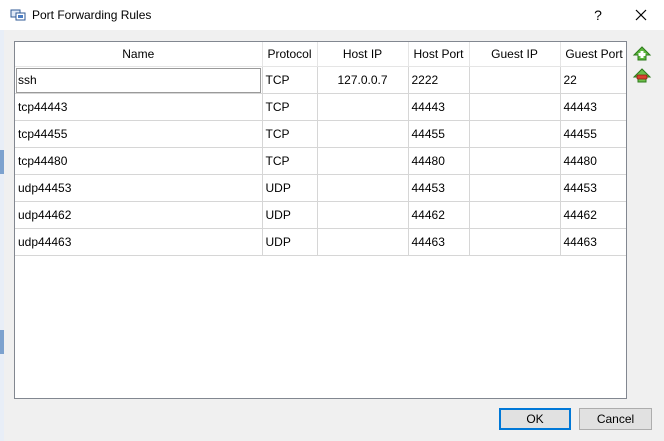 Image resolution: width=664 pixels, height=441 pixels. What do you see at coordinates (439, 242) in the screenshot?
I see `cell-host-port: 44463` at bounding box center [439, 242].